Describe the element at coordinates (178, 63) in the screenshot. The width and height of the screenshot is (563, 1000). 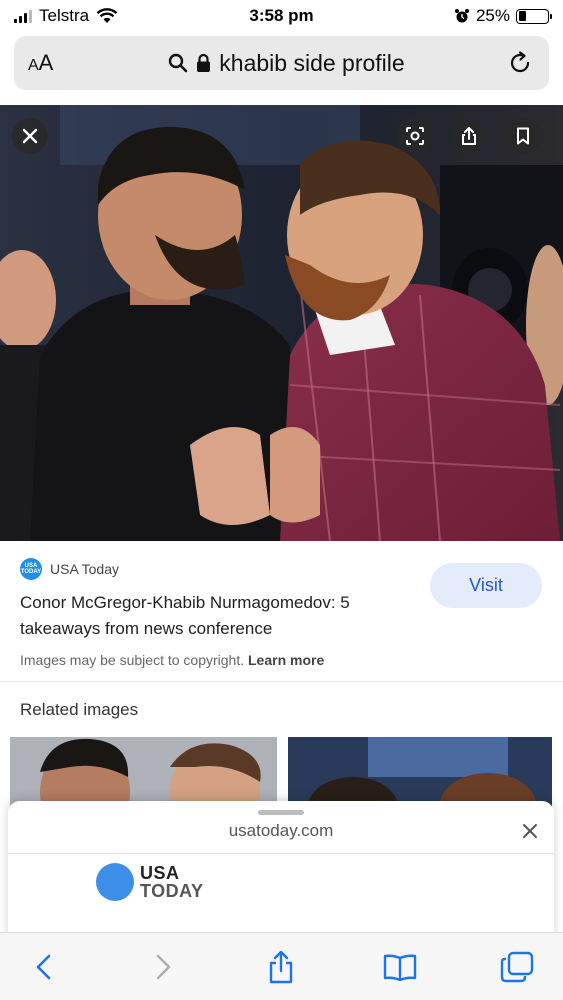
I see `search-icon` at that location.